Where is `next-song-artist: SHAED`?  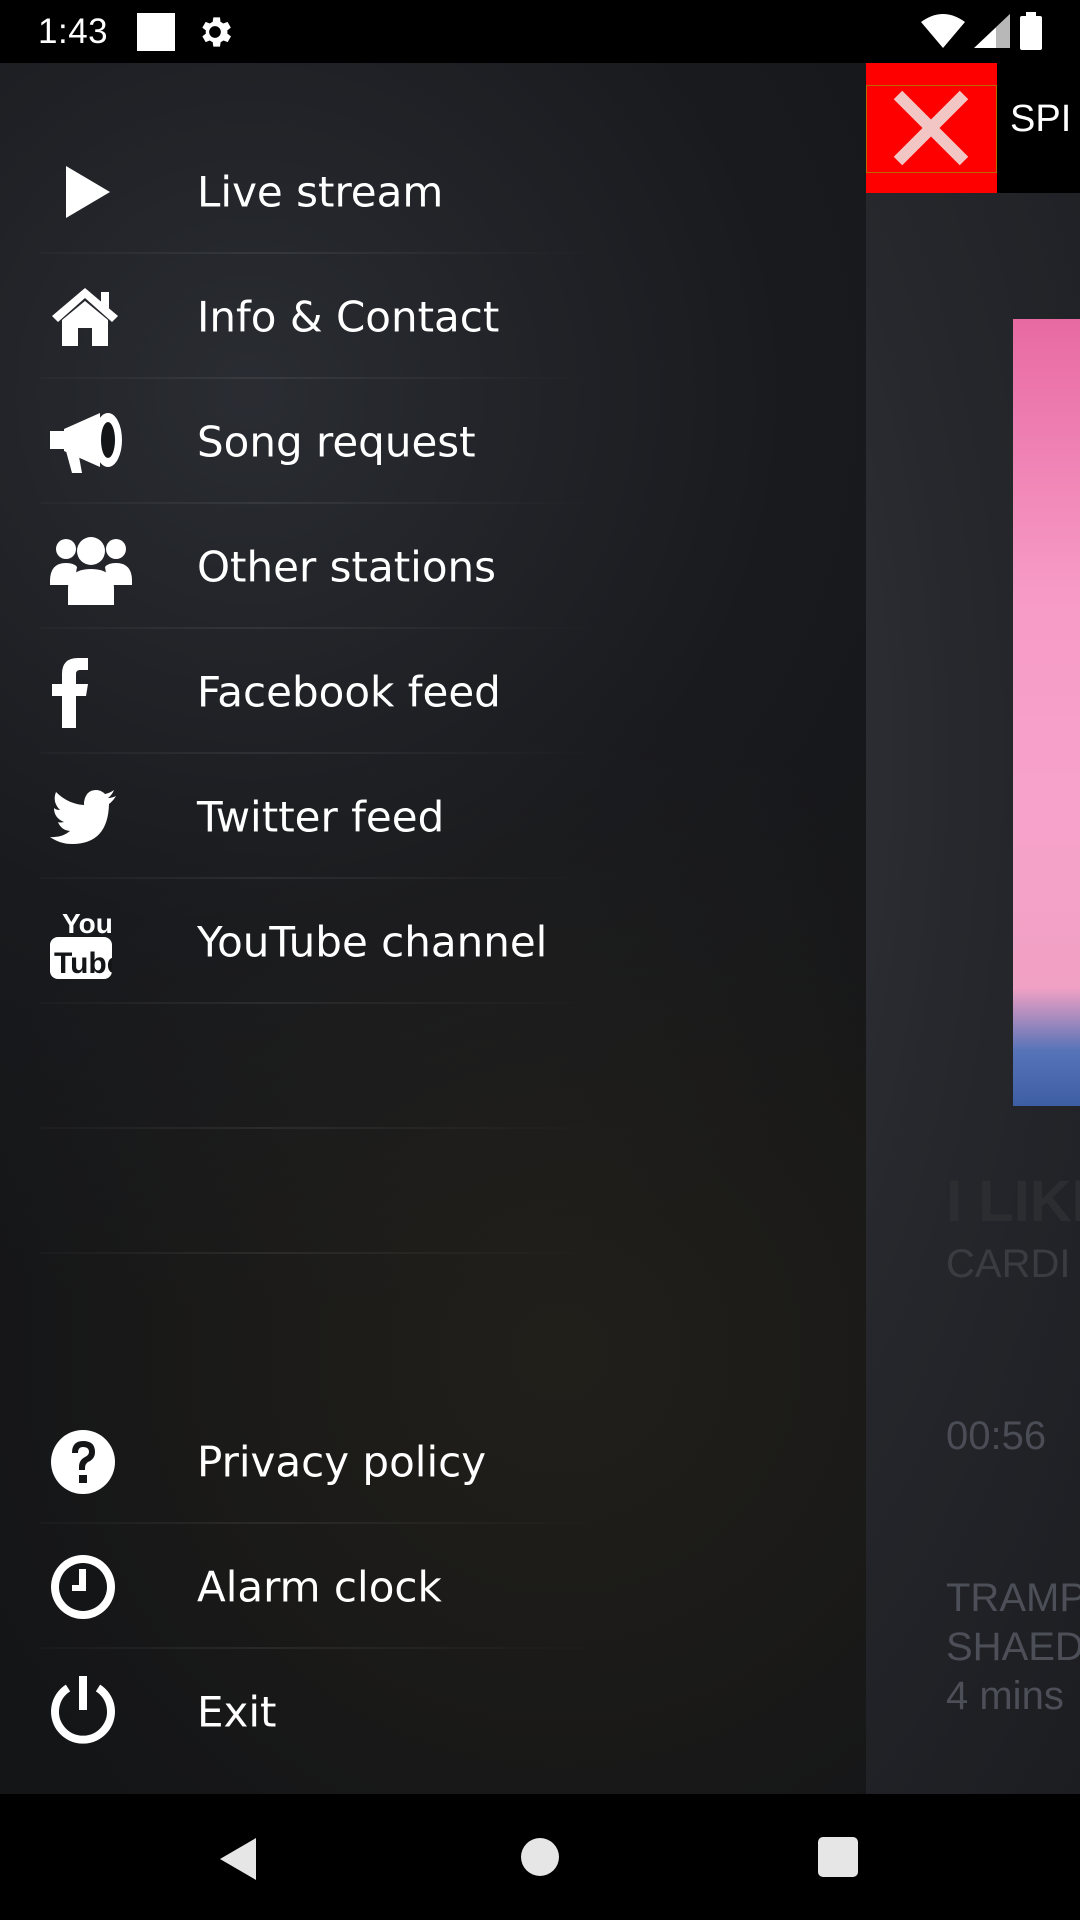 next-song-artist: SHAED is located at coordinates (1013, 1647).